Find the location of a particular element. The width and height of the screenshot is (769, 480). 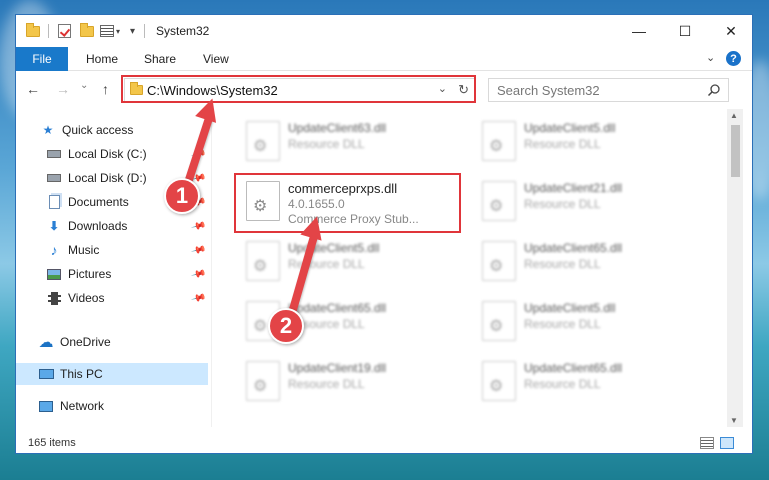

search-input: Search System32 is located at coordinates (548, 90).